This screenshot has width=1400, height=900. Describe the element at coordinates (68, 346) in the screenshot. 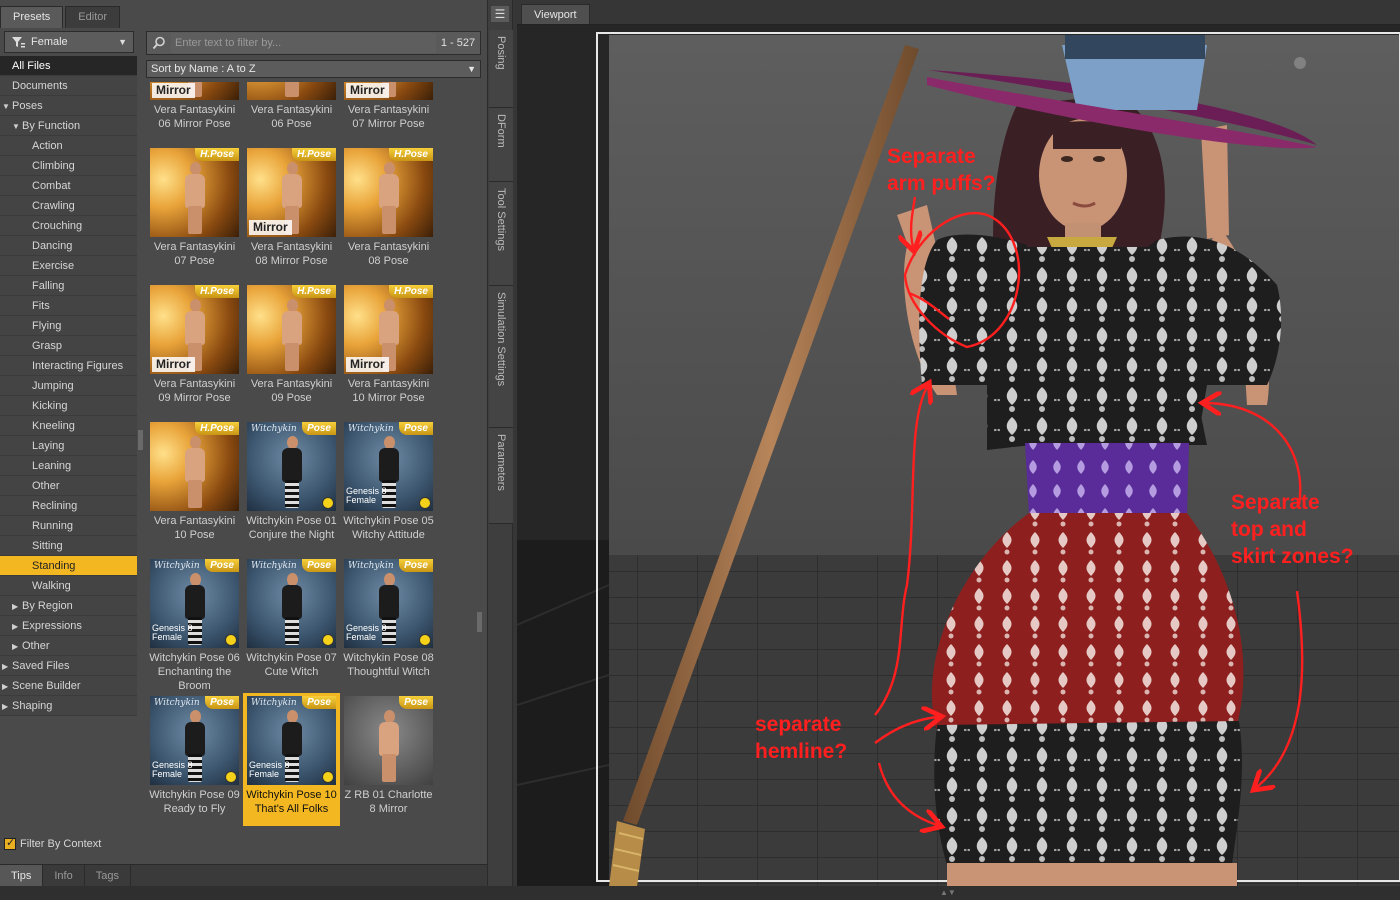

I see `tree-item-grasp: Grasp` at that location.